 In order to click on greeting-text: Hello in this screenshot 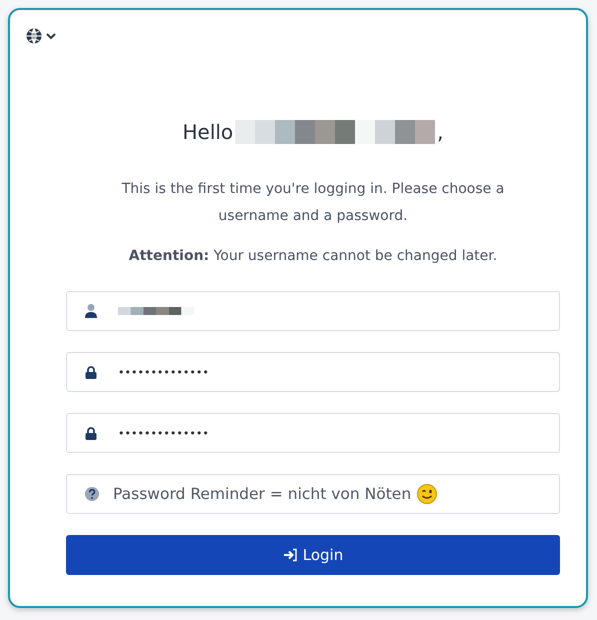, I will do `click(208, 132)`.